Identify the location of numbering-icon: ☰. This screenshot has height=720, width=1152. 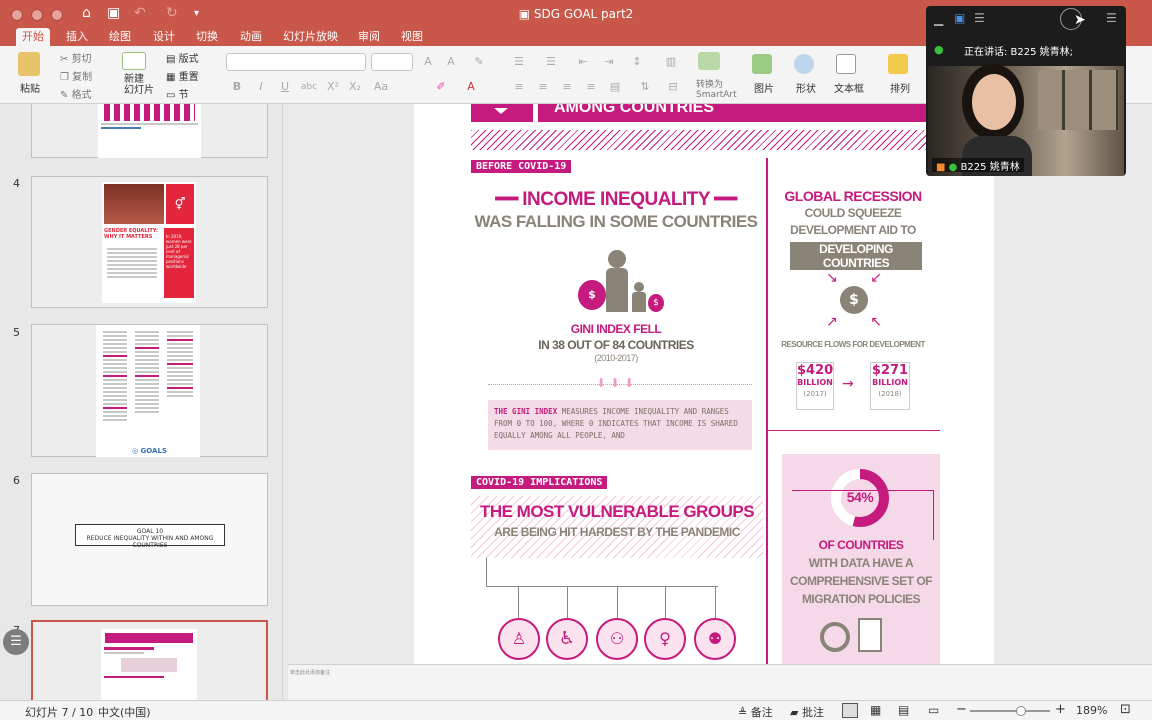
(551, 62).